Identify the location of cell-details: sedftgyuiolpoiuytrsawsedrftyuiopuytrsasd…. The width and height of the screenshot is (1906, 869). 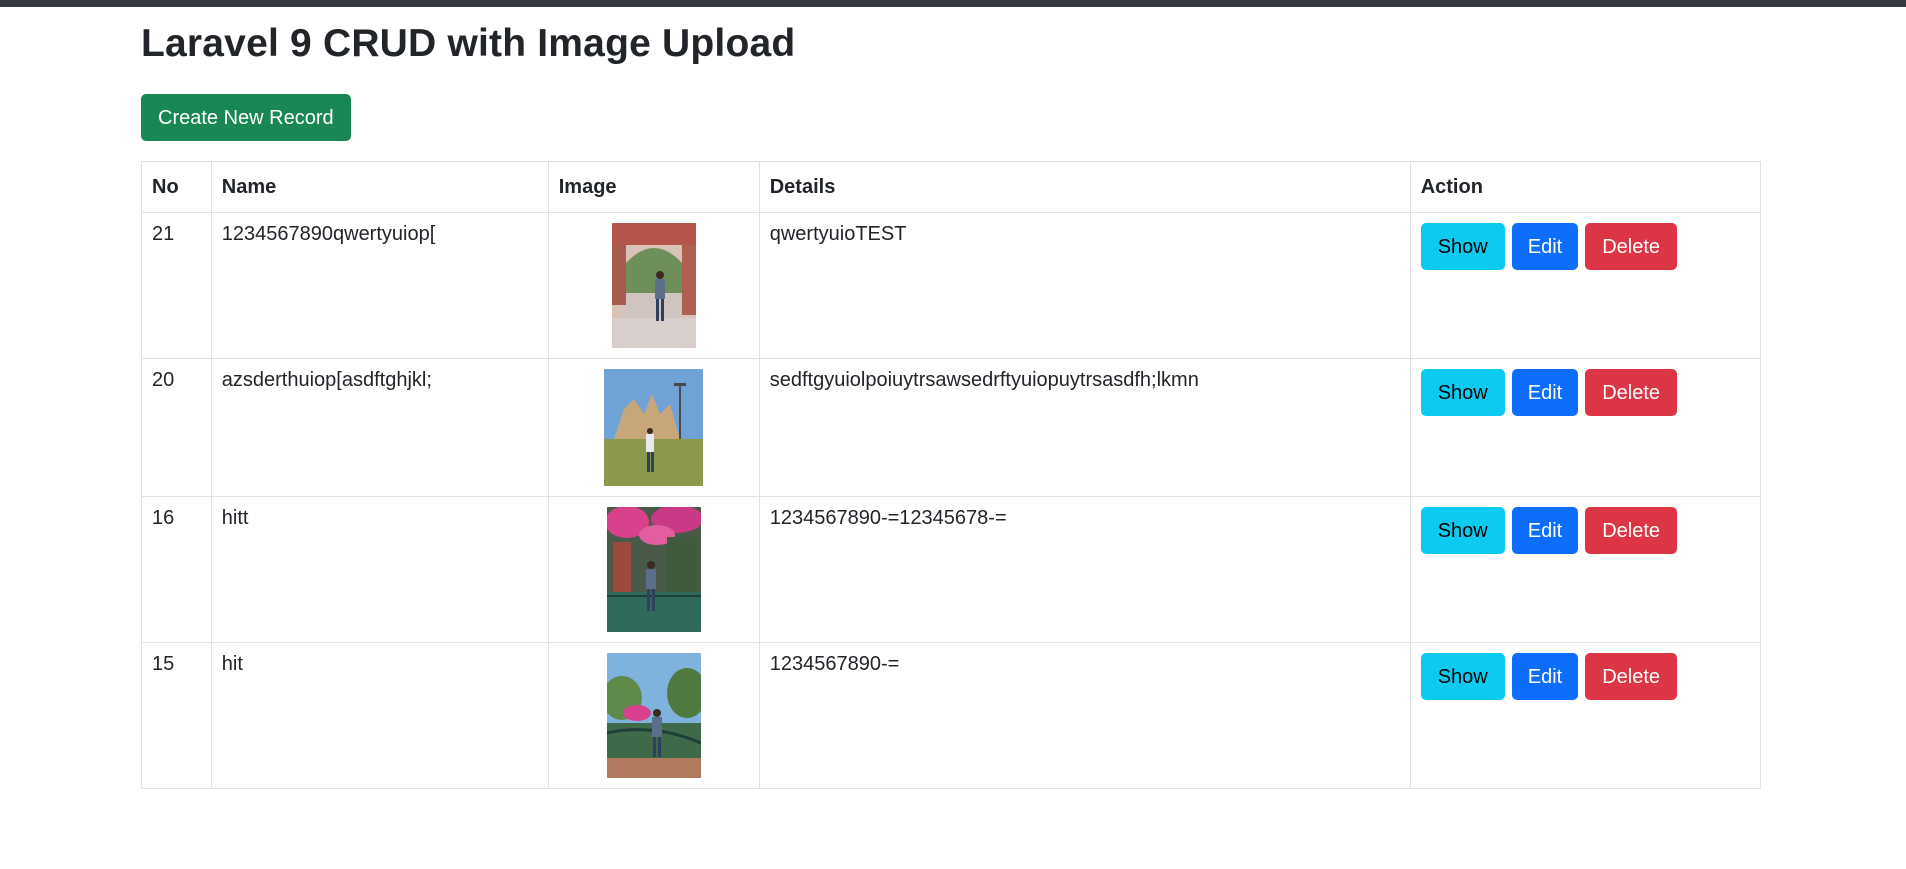
(1084, 427).